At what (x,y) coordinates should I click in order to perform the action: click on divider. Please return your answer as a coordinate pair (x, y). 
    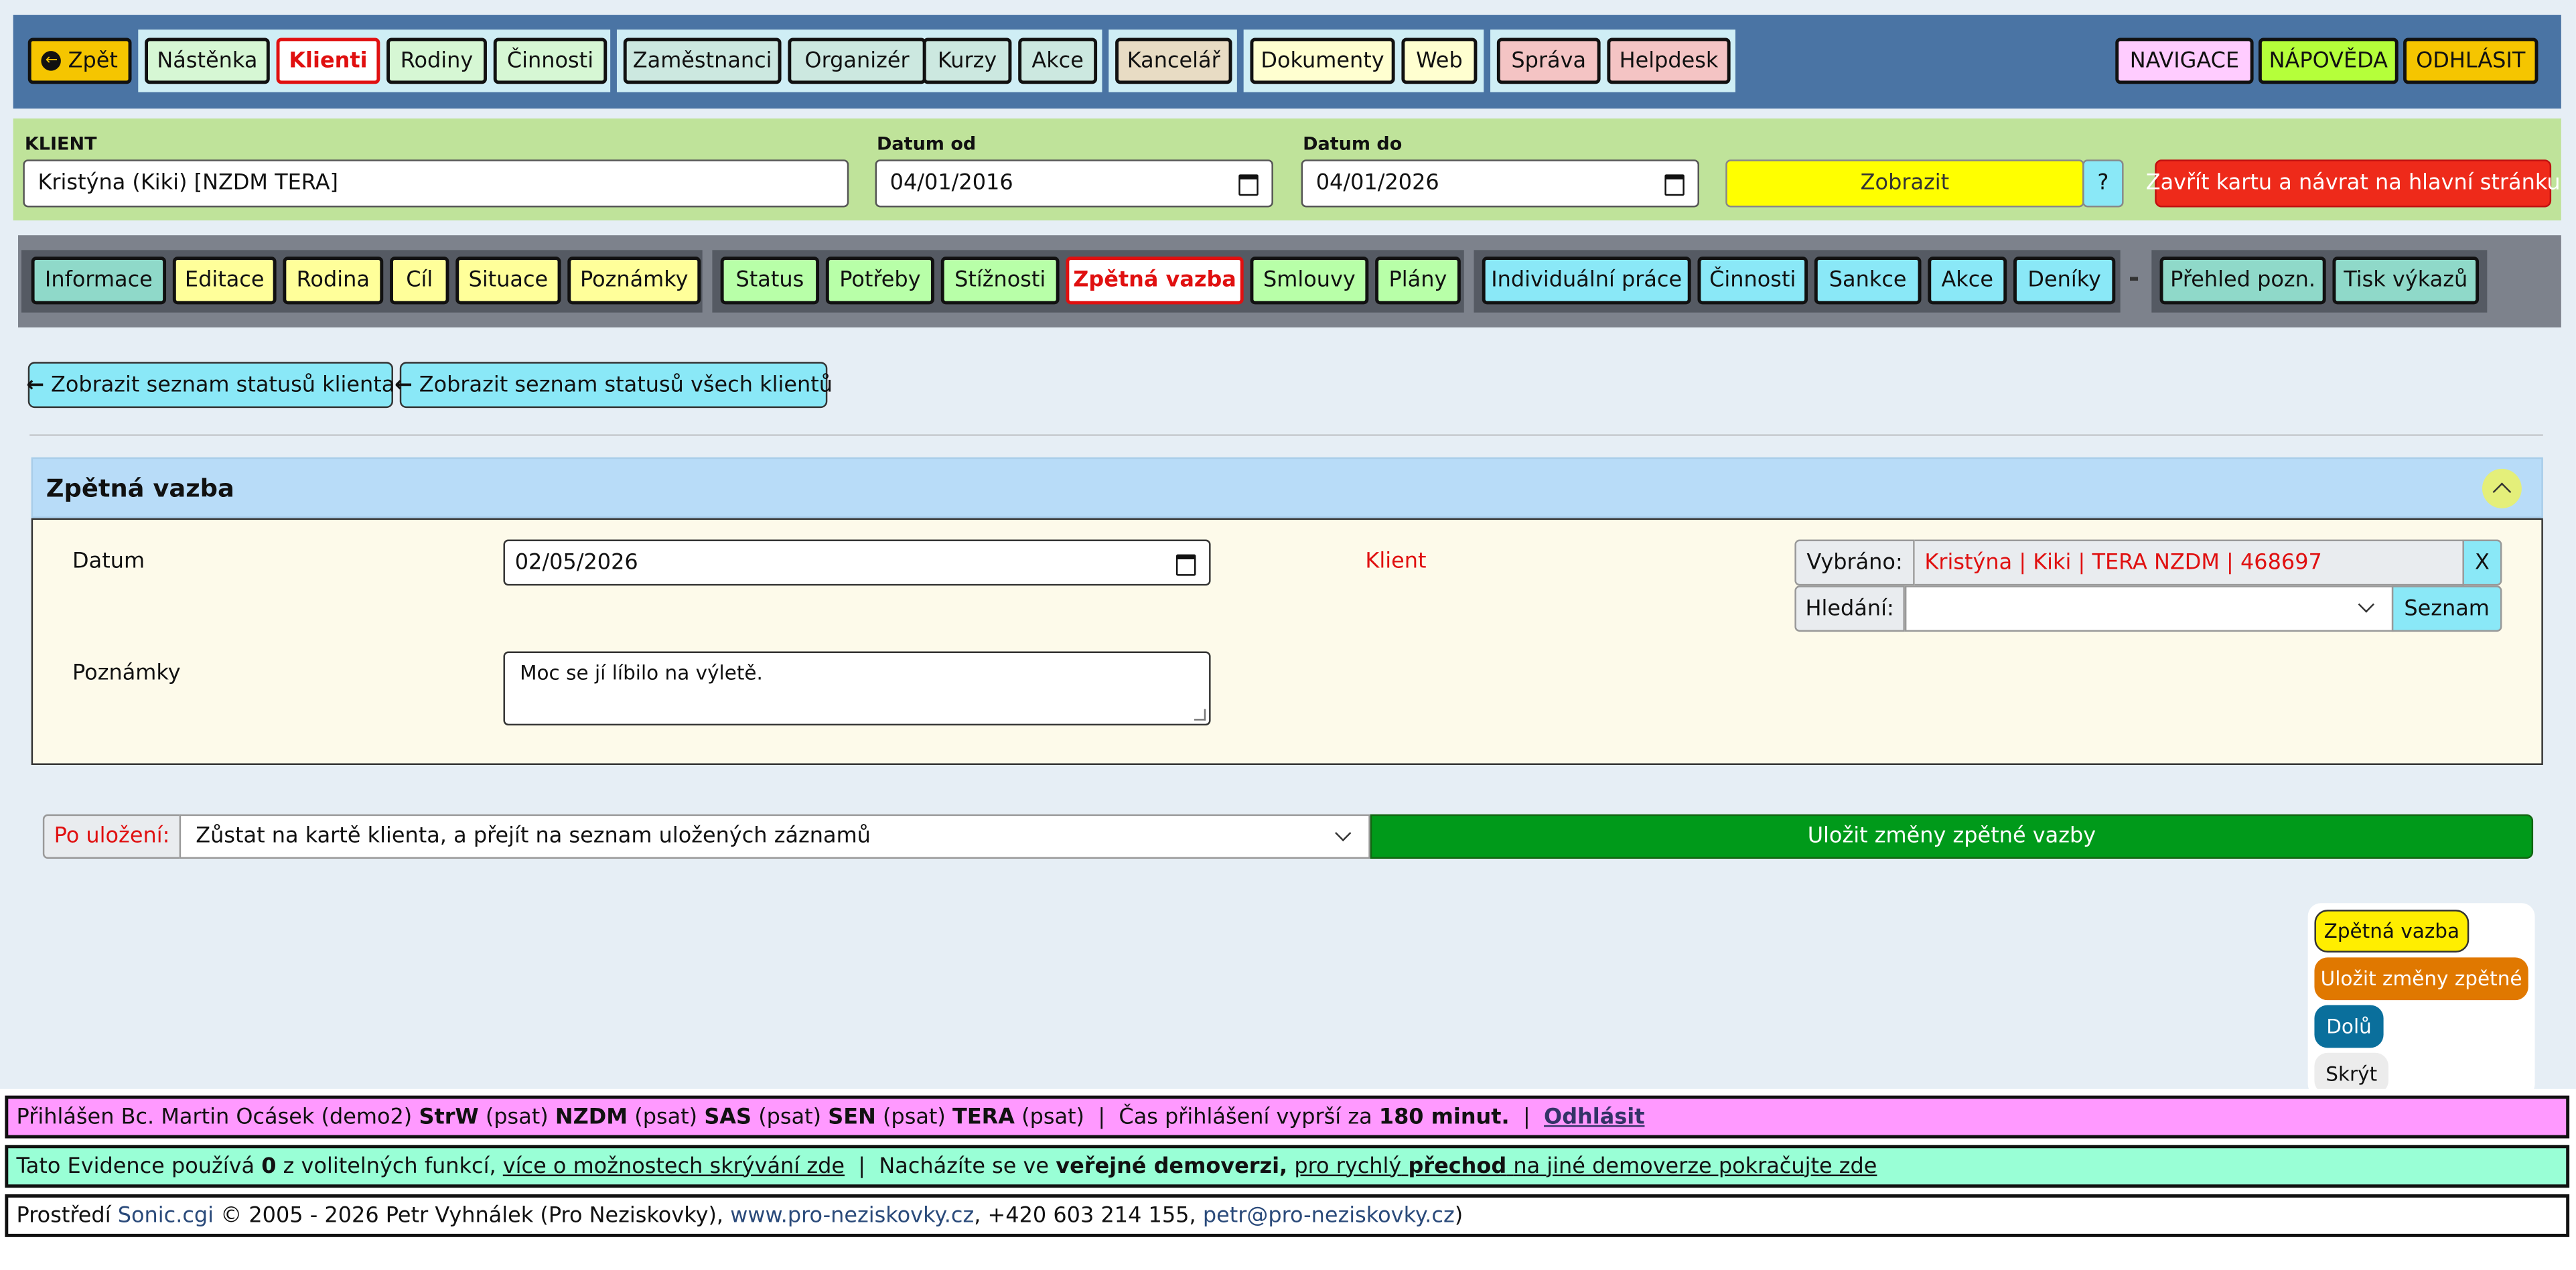
    Looking at the image, I should click on (1286, 435).